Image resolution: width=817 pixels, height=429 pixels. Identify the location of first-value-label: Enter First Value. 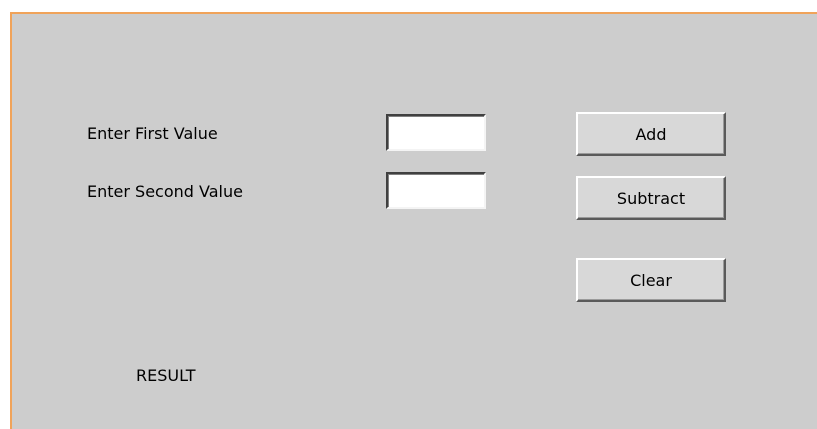
(152, 133).